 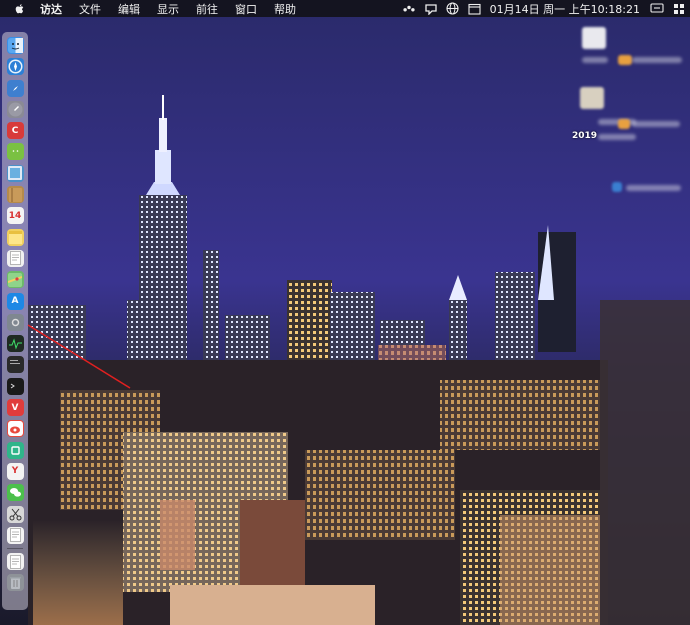 I want to click on preview-icon, so click(x=15, y=173).